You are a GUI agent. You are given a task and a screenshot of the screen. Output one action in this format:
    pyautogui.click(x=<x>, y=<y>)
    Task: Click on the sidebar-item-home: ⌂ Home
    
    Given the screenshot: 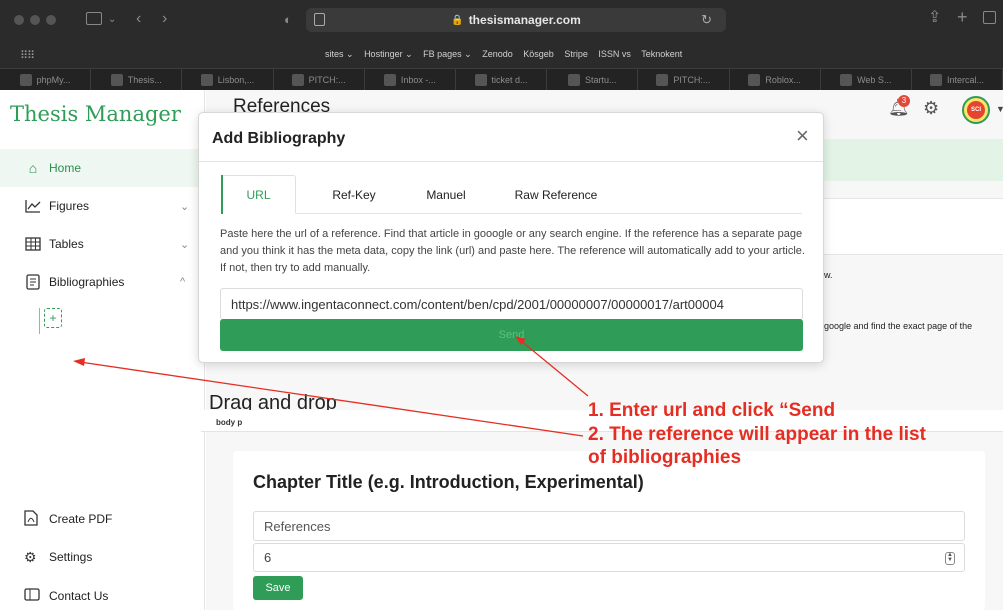 What is the action you would take?
    pyautogui.click(x=102, y=168)
    